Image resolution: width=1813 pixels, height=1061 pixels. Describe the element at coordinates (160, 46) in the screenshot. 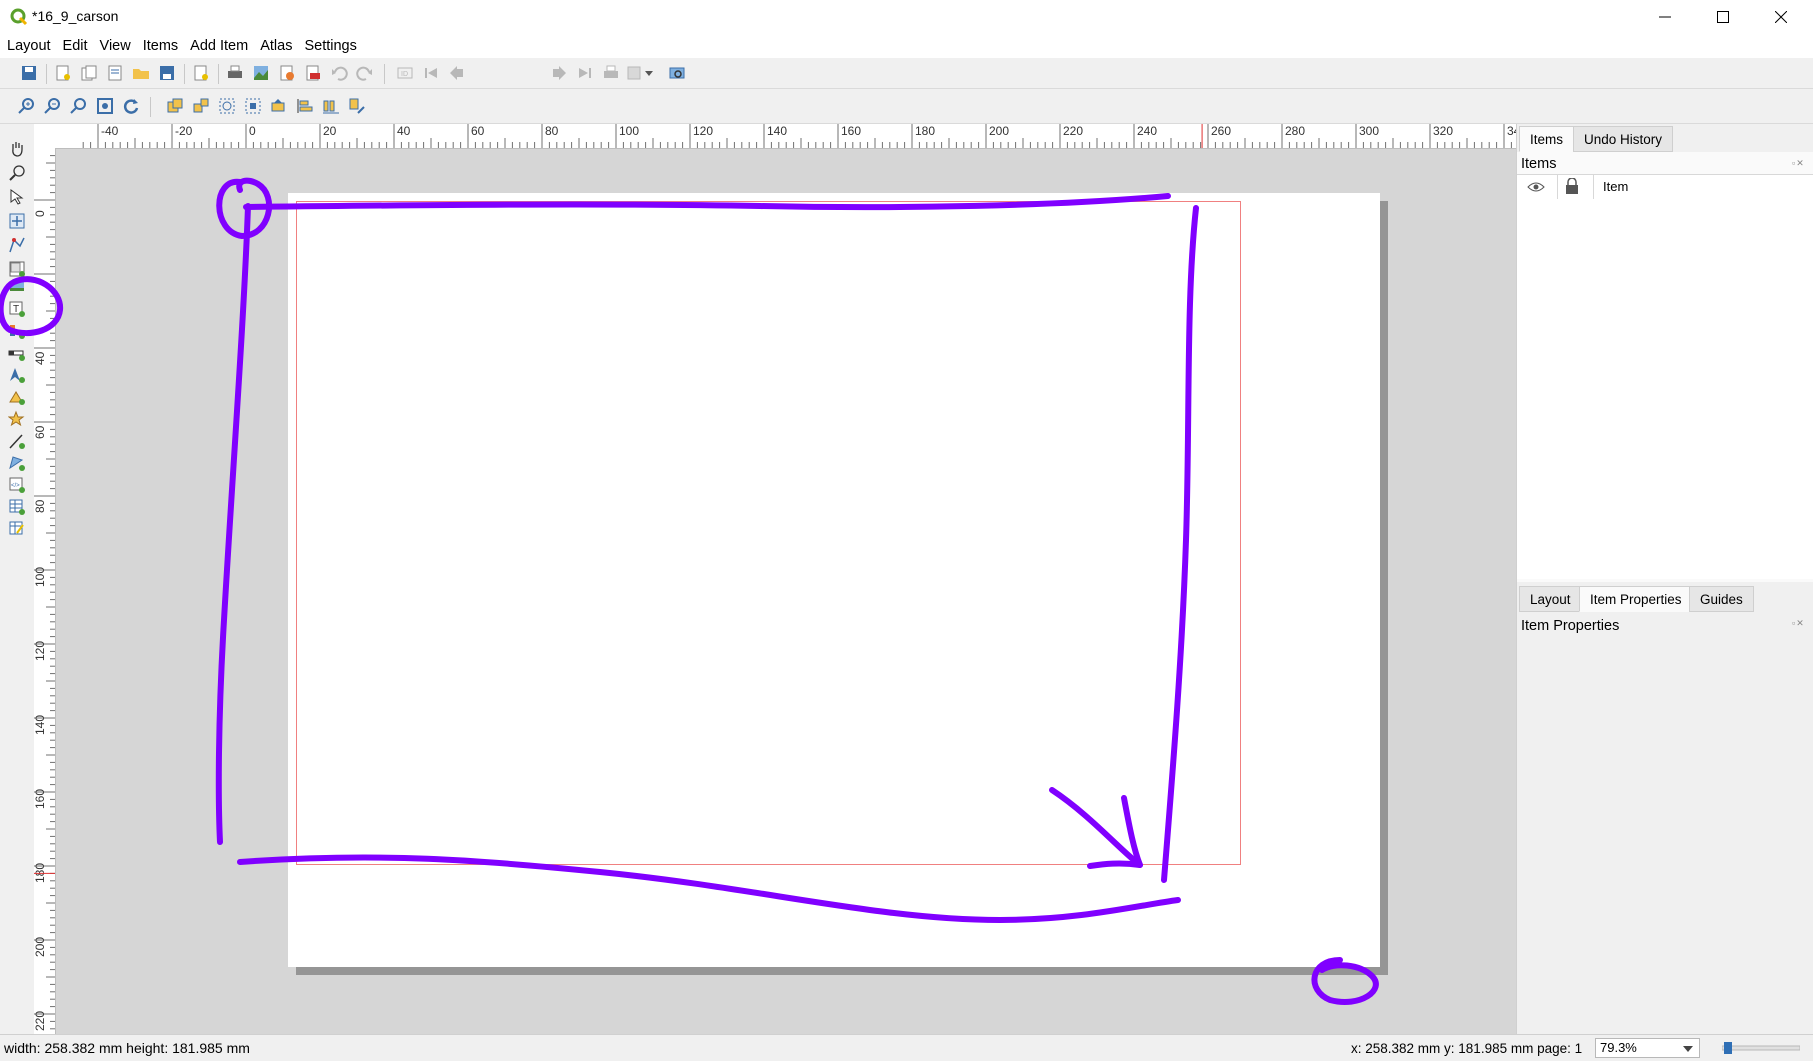

I see `menu-items: Items` at that location.